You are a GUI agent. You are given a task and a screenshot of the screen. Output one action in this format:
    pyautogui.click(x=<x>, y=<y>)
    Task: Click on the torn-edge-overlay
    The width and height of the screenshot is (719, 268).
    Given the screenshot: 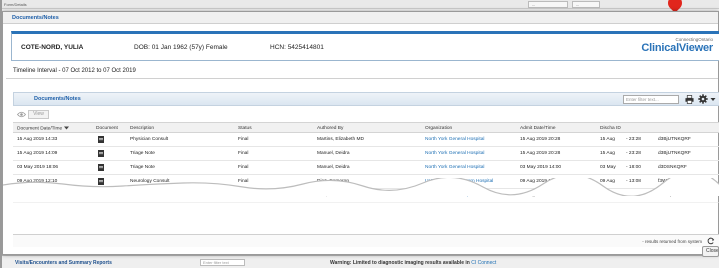 What is the action you would take?
    pyautogui.click(x=361, y=187)
    